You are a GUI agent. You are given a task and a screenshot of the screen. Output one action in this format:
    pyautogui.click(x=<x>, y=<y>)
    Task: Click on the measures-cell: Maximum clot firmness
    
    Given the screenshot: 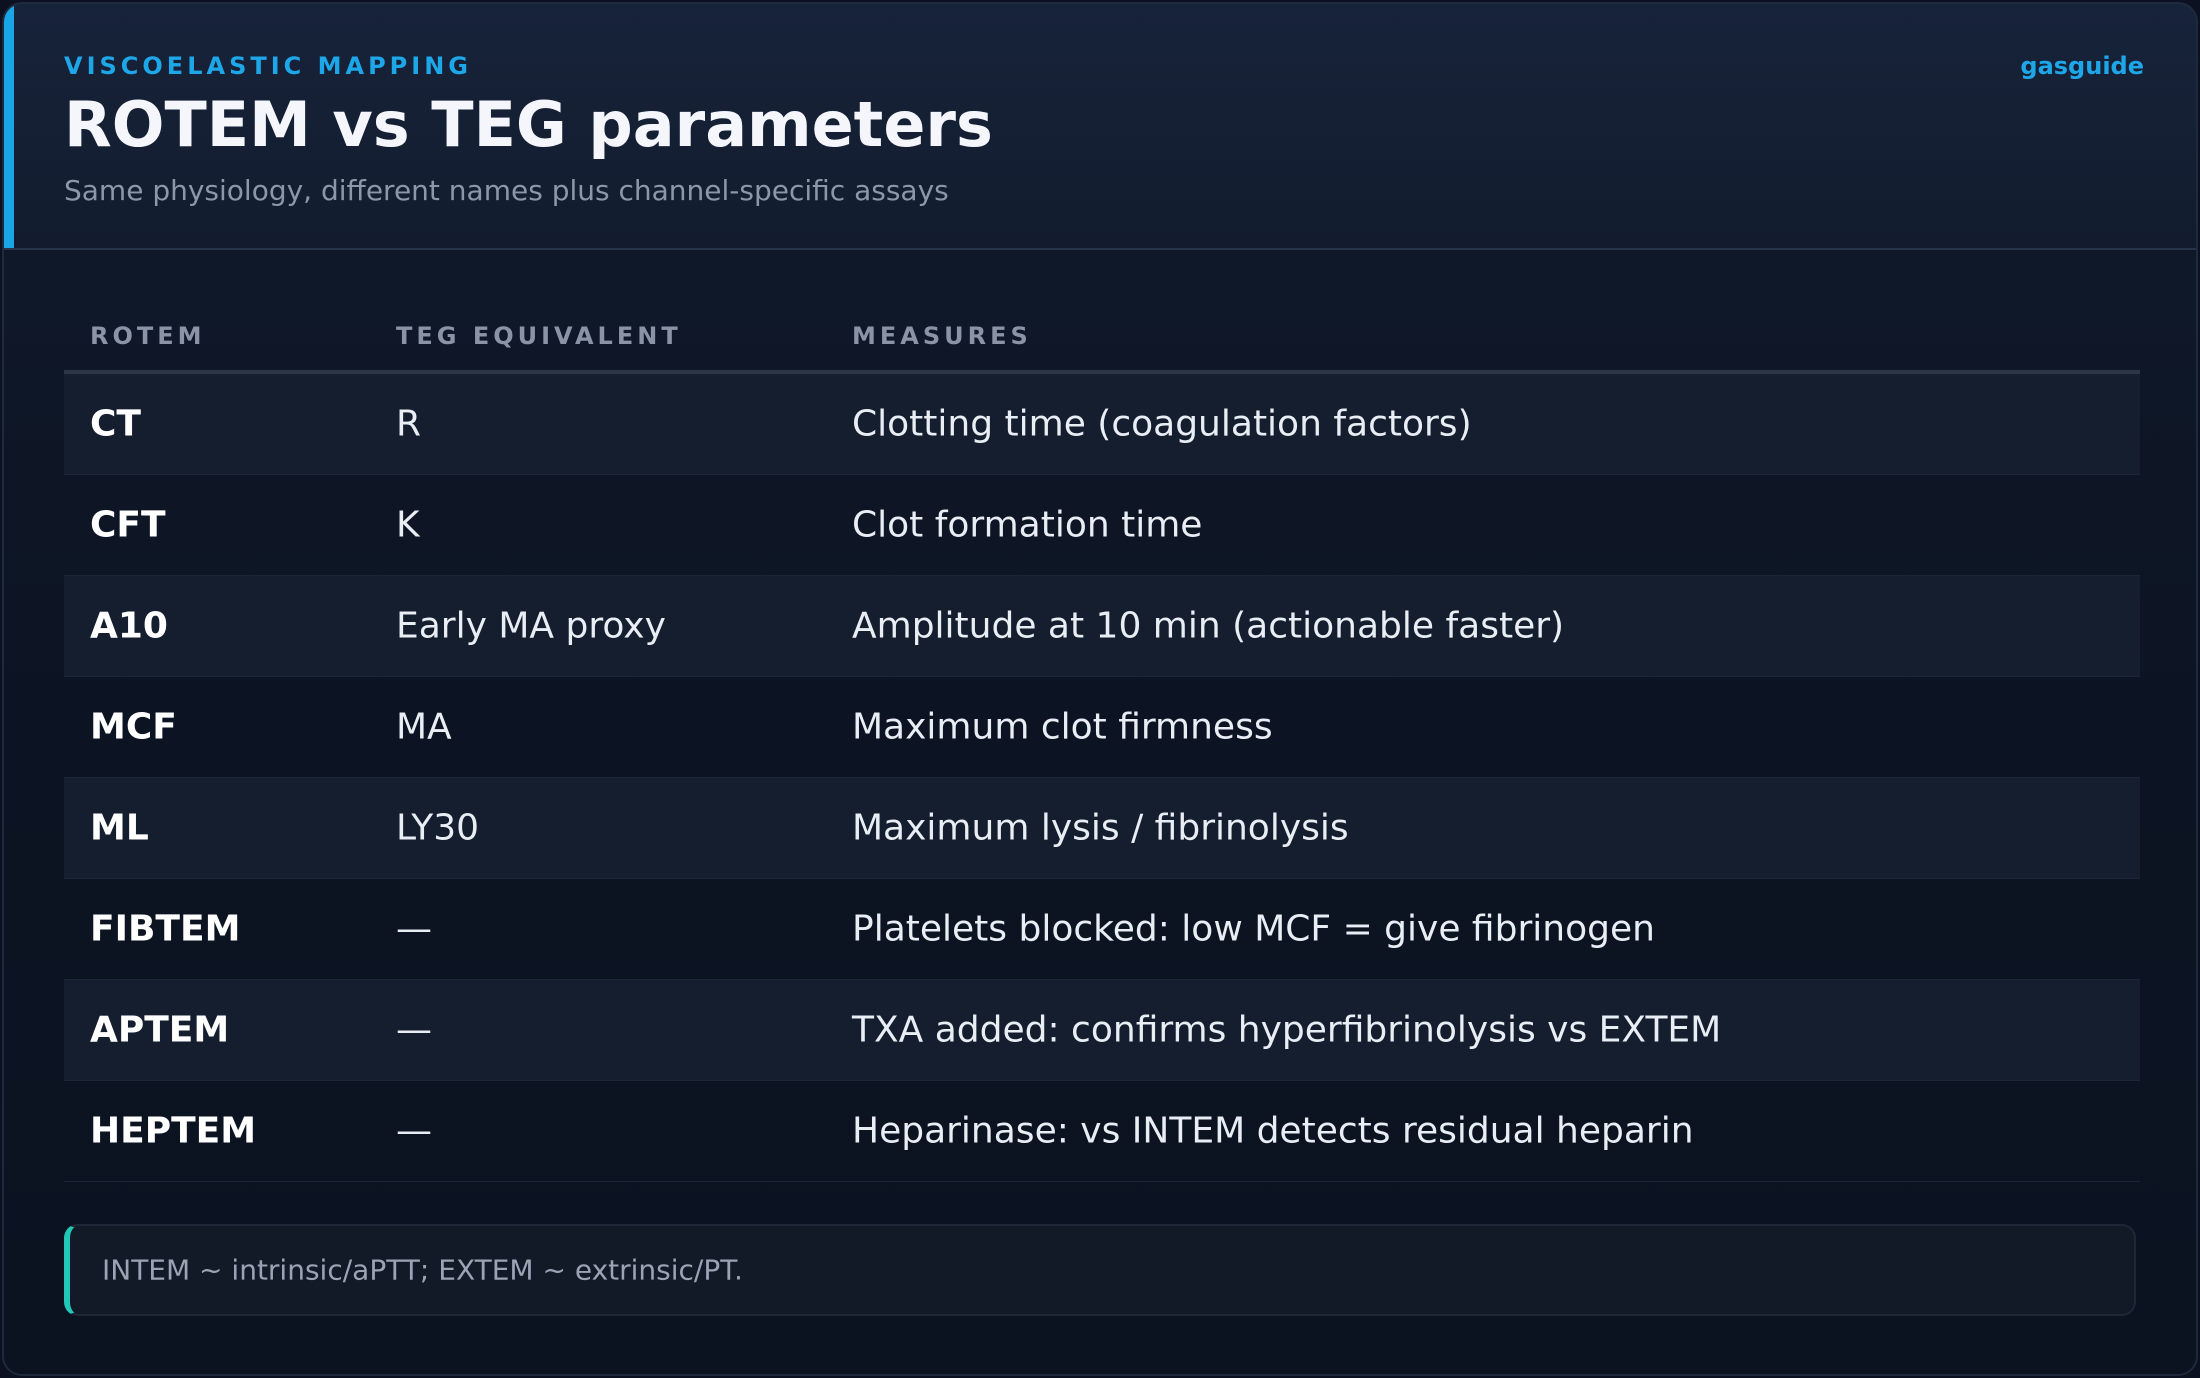 What is the action you would take?
    pyautogui.click(x=1062, y=727)
    